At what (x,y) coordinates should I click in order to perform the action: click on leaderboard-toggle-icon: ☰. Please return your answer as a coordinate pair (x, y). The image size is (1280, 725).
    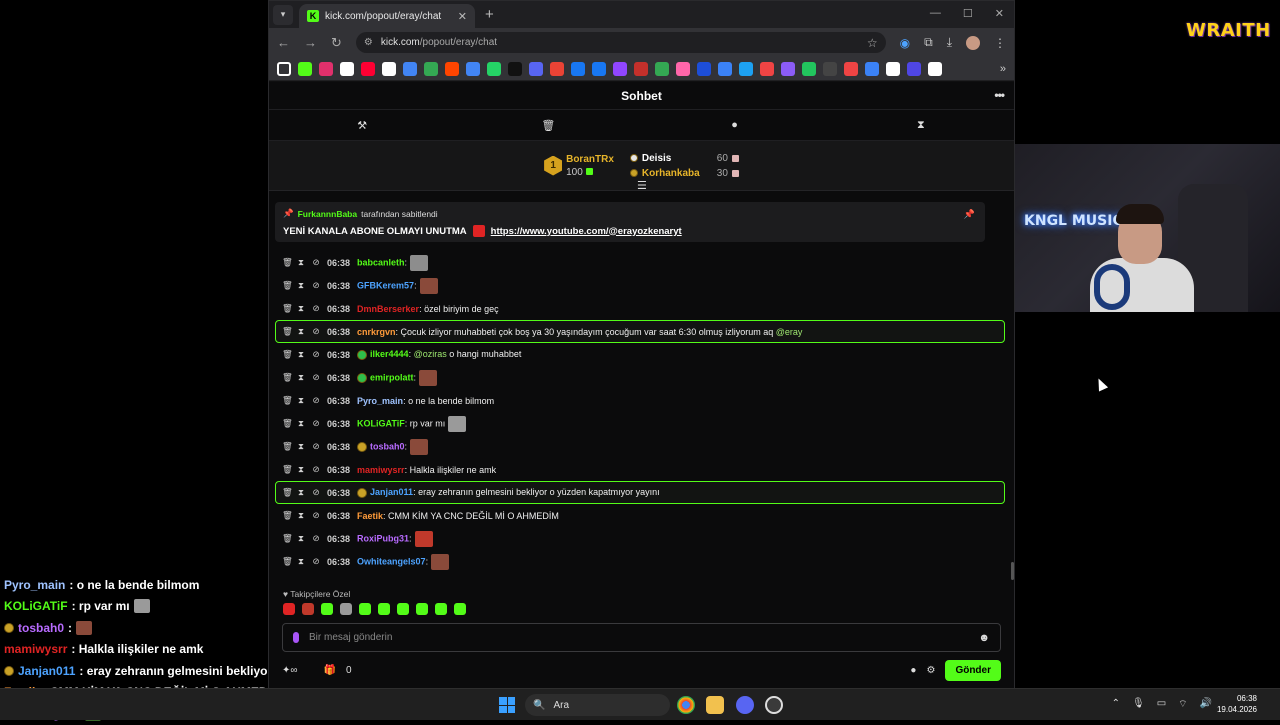
    Looking at the image, I should click on (642, 185).